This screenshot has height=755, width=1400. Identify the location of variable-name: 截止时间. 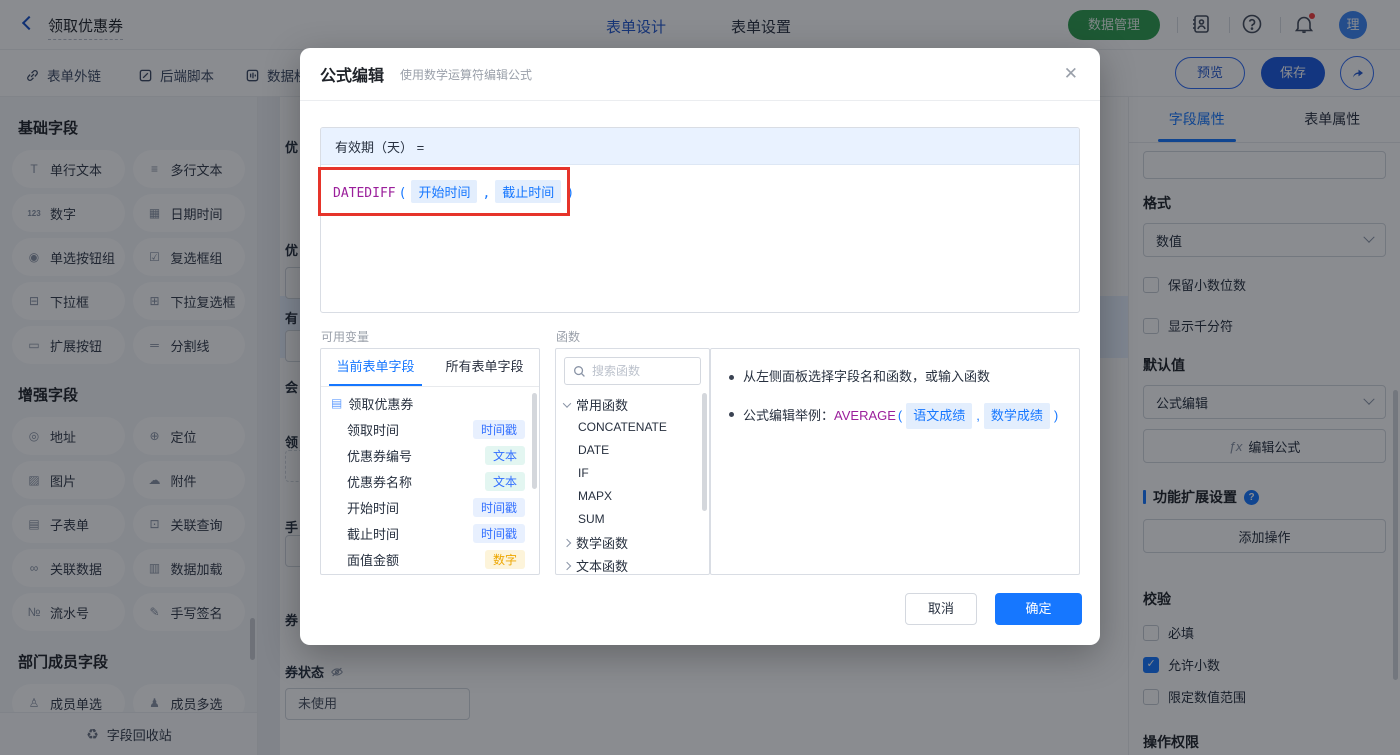
(373, 534).